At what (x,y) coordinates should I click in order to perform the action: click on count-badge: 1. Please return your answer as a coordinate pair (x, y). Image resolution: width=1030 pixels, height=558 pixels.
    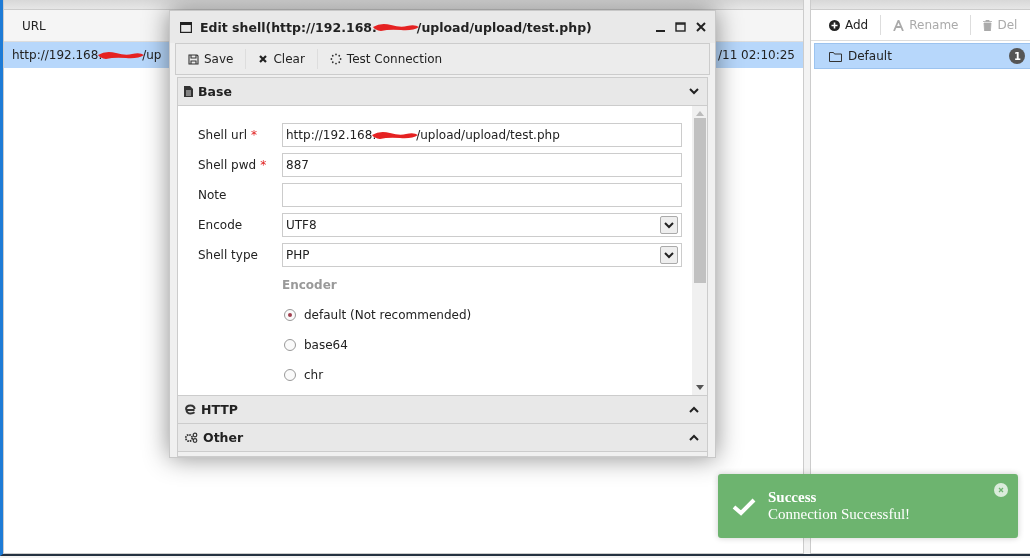
    Looking at the image, I should click on (1017, 56).